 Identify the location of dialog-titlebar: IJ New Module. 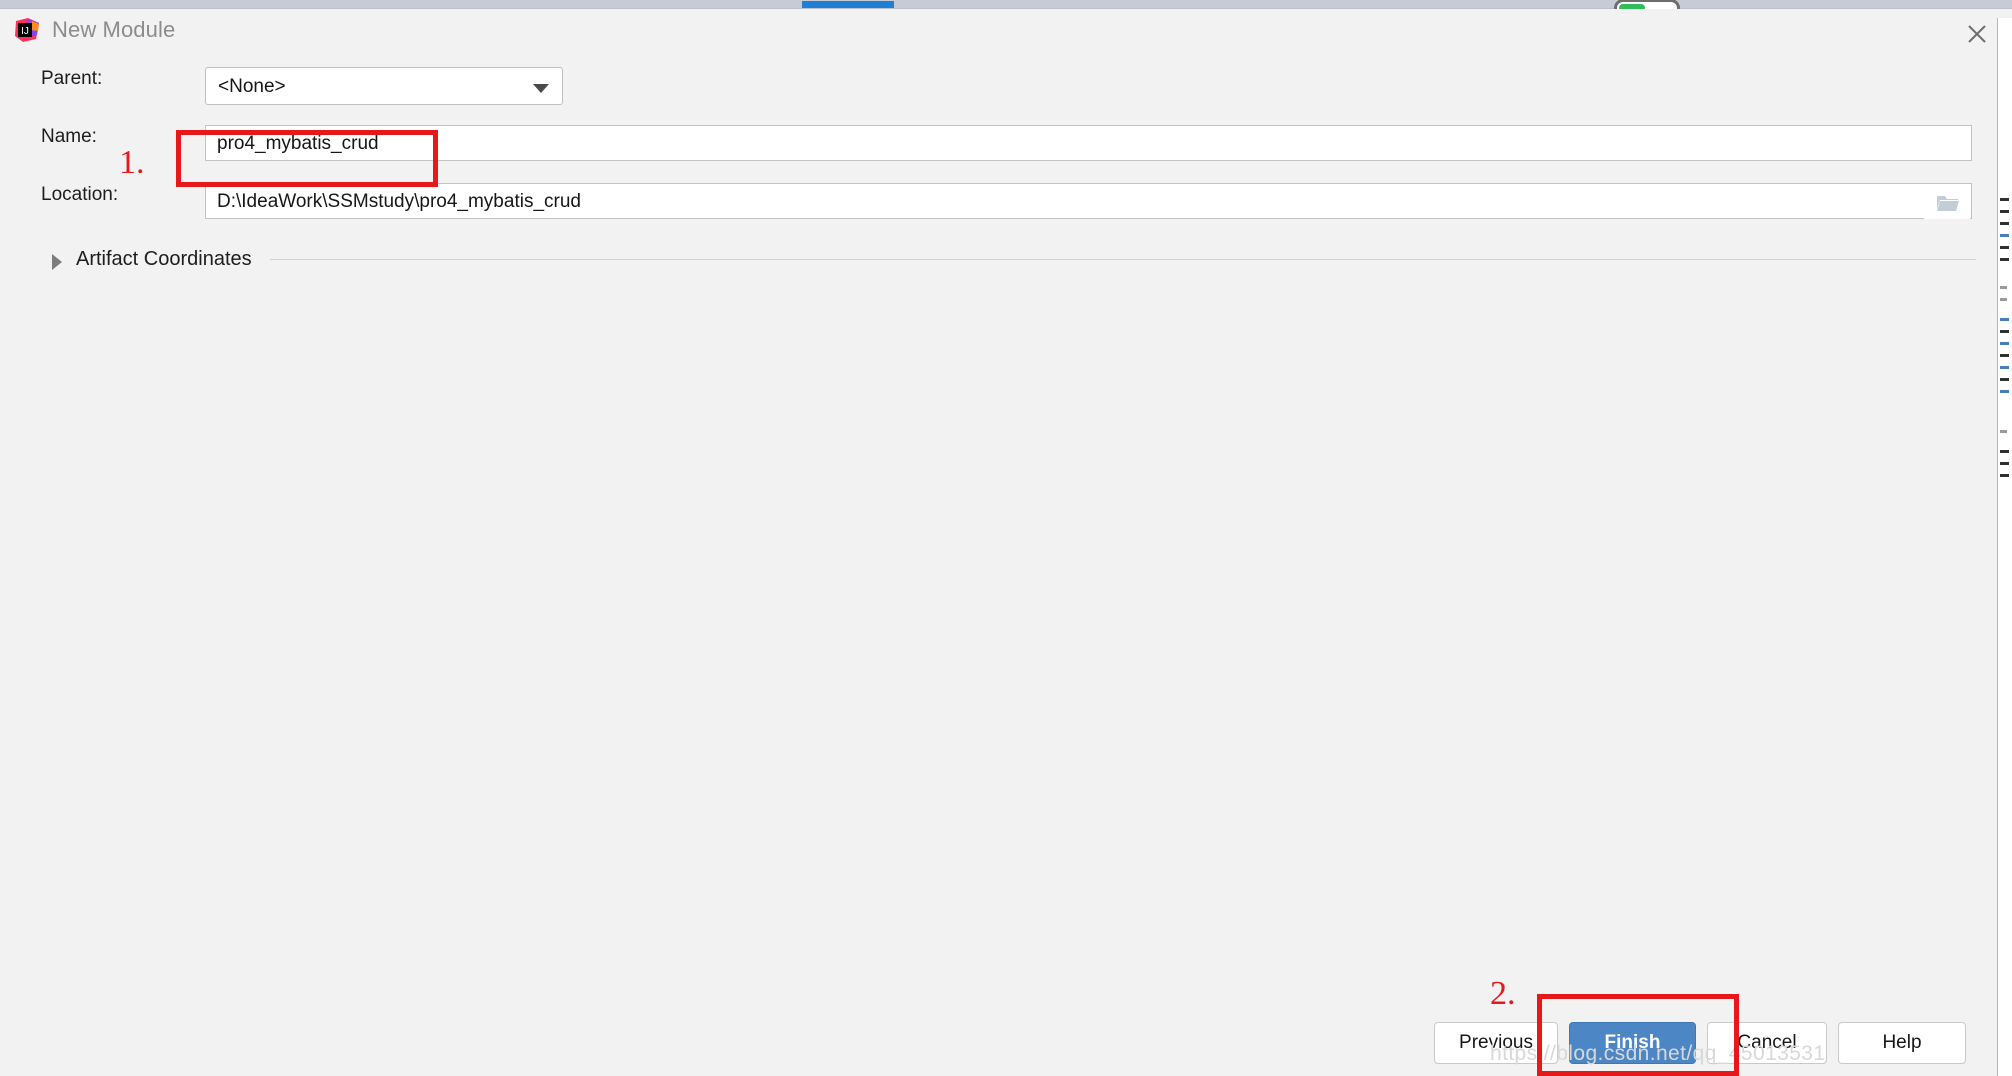
(1006, 33).